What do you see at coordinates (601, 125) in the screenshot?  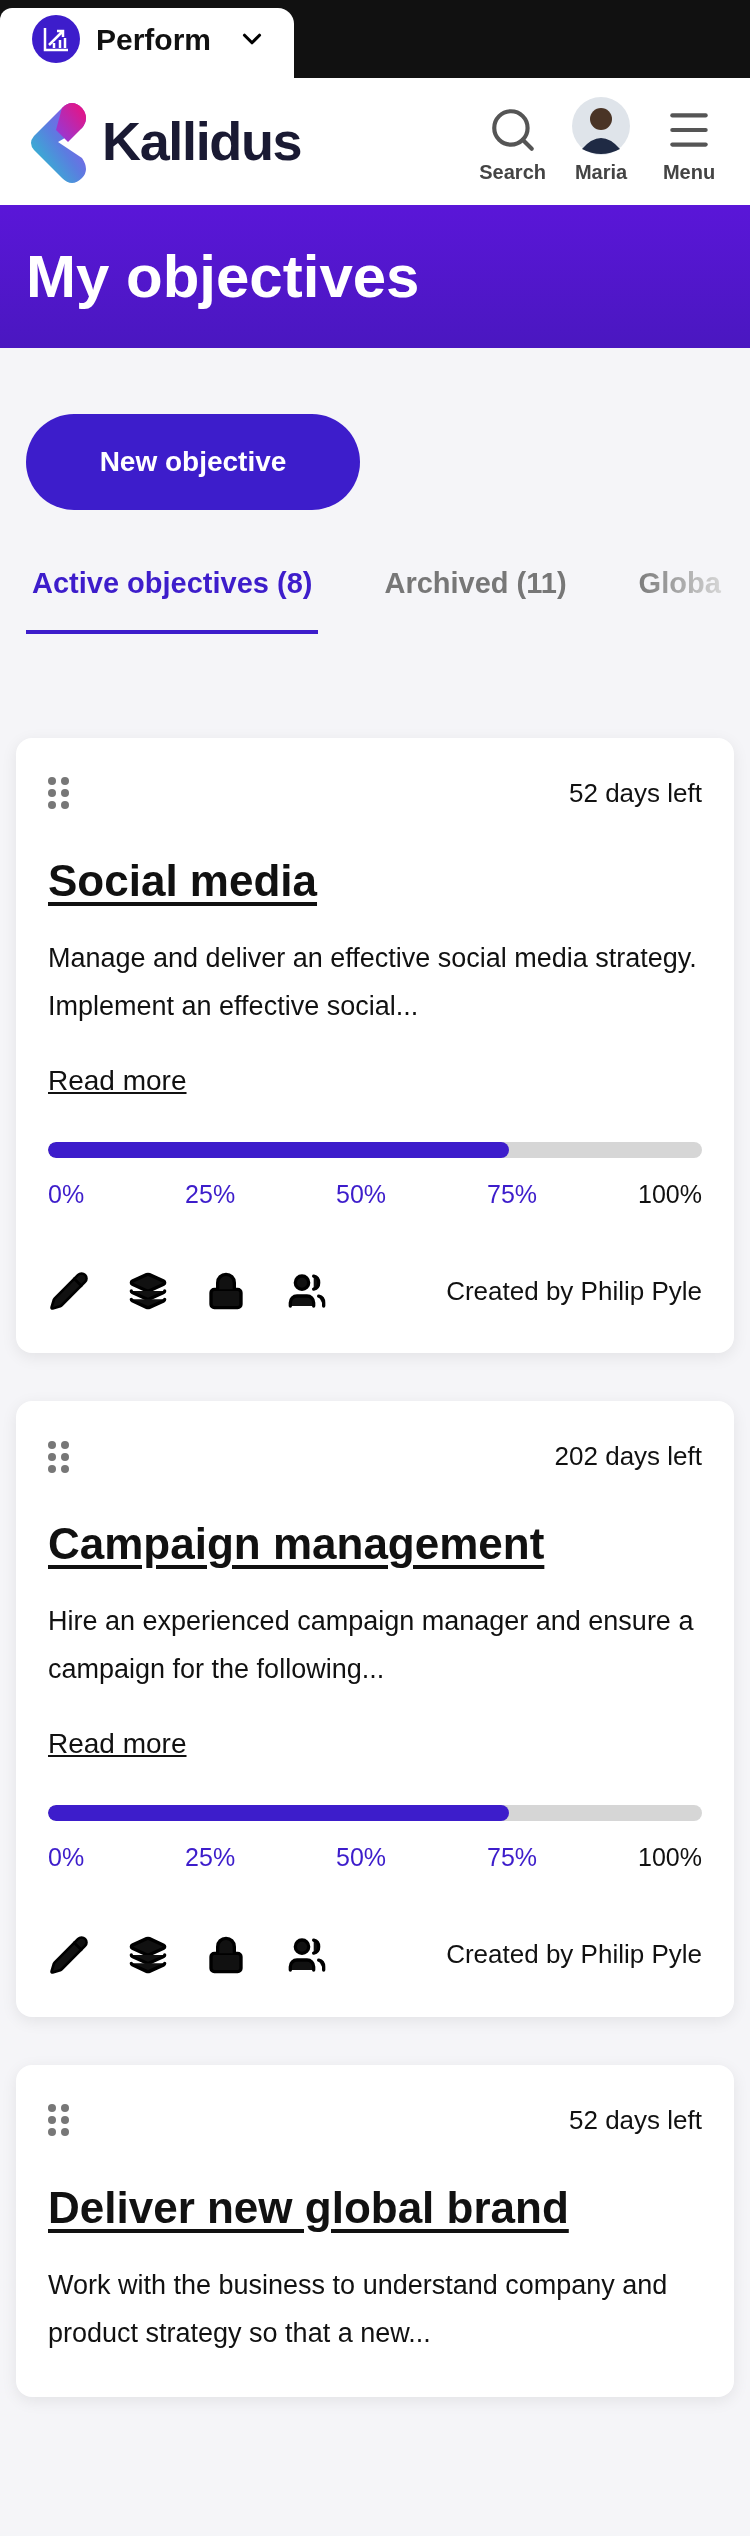 I see `avatar-icon` at bounding box center [601, 125].